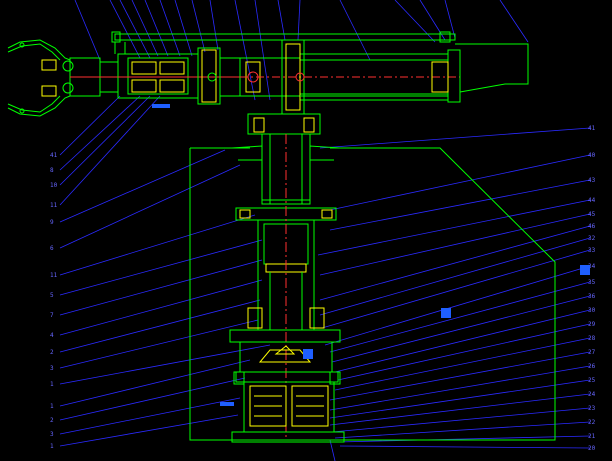  What do you see at coordinates (592, 338) in the screenshot?
I see `balloon-label: 28` at bounding box center [592, 338].